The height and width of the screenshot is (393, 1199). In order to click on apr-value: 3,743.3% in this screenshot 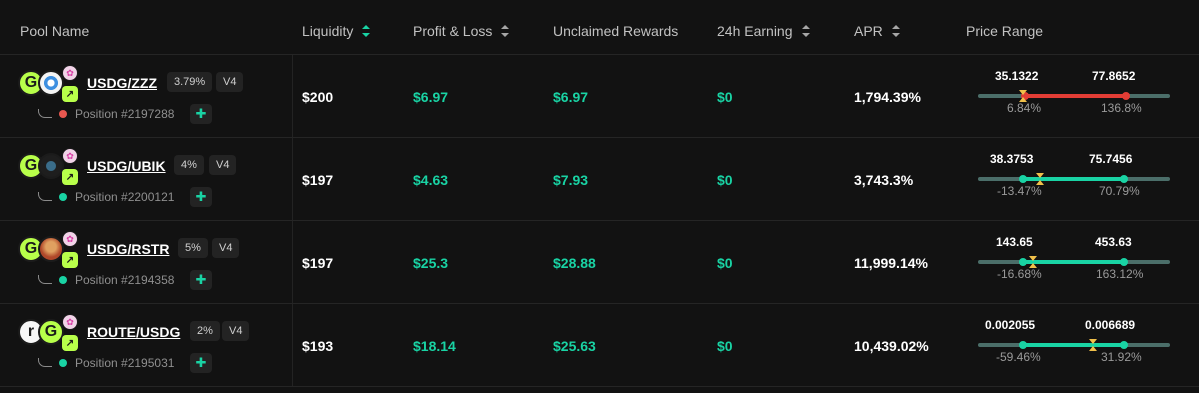, I will do `click(884, 180)`.